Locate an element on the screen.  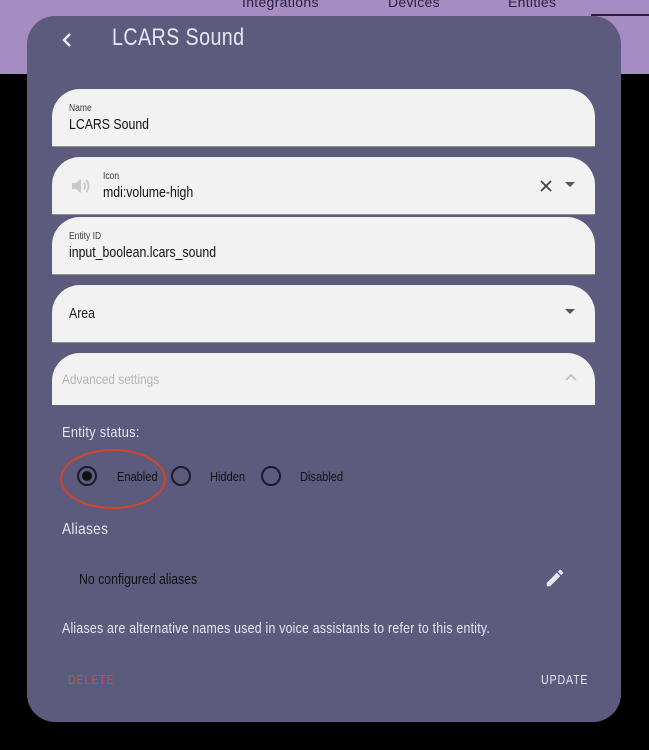
delete-button: DELETE is located at coordinates (91, 679).